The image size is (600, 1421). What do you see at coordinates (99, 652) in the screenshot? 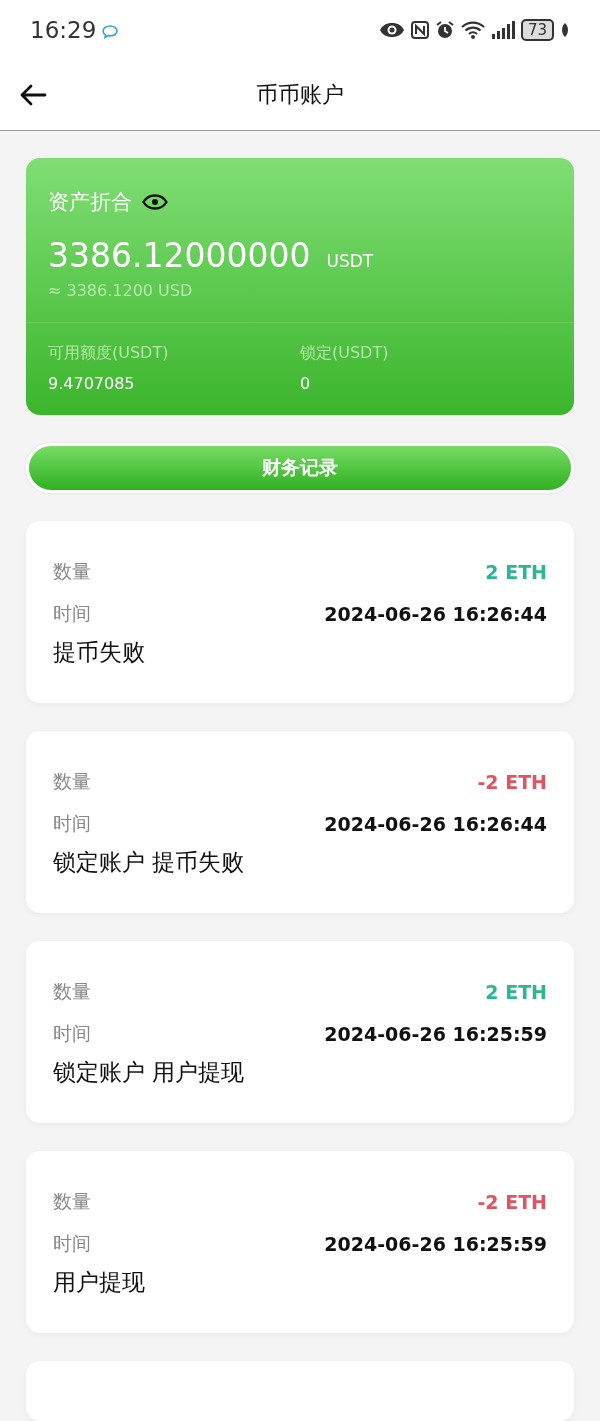
I see `record-description: 提币失败` at bounding box center [99, 652].